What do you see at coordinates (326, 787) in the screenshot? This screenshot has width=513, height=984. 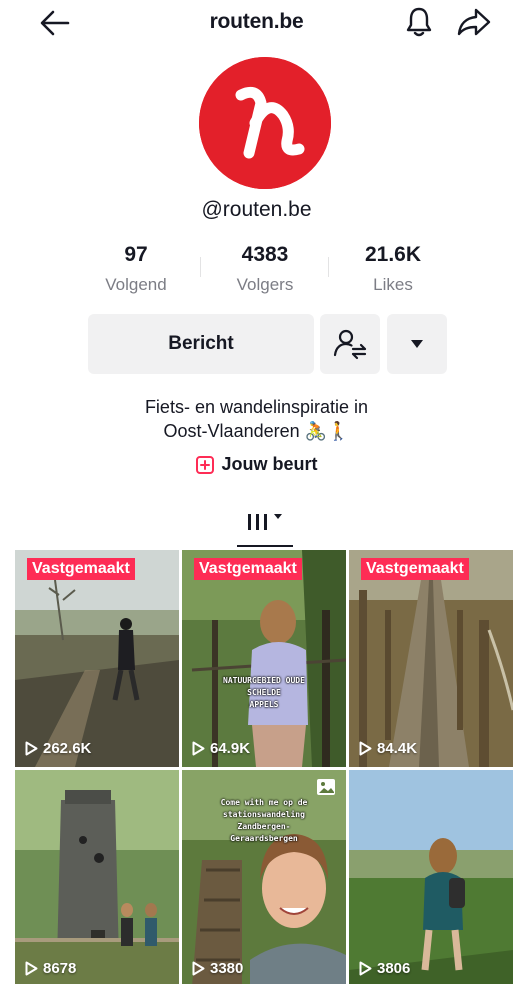 I see `photo-icon` at bounding box center [326, 787].